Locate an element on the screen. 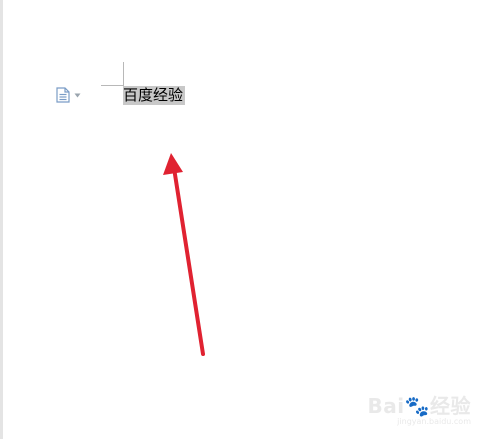  paw-logo-icon: 🐾 is located at coordinates (417, 406).